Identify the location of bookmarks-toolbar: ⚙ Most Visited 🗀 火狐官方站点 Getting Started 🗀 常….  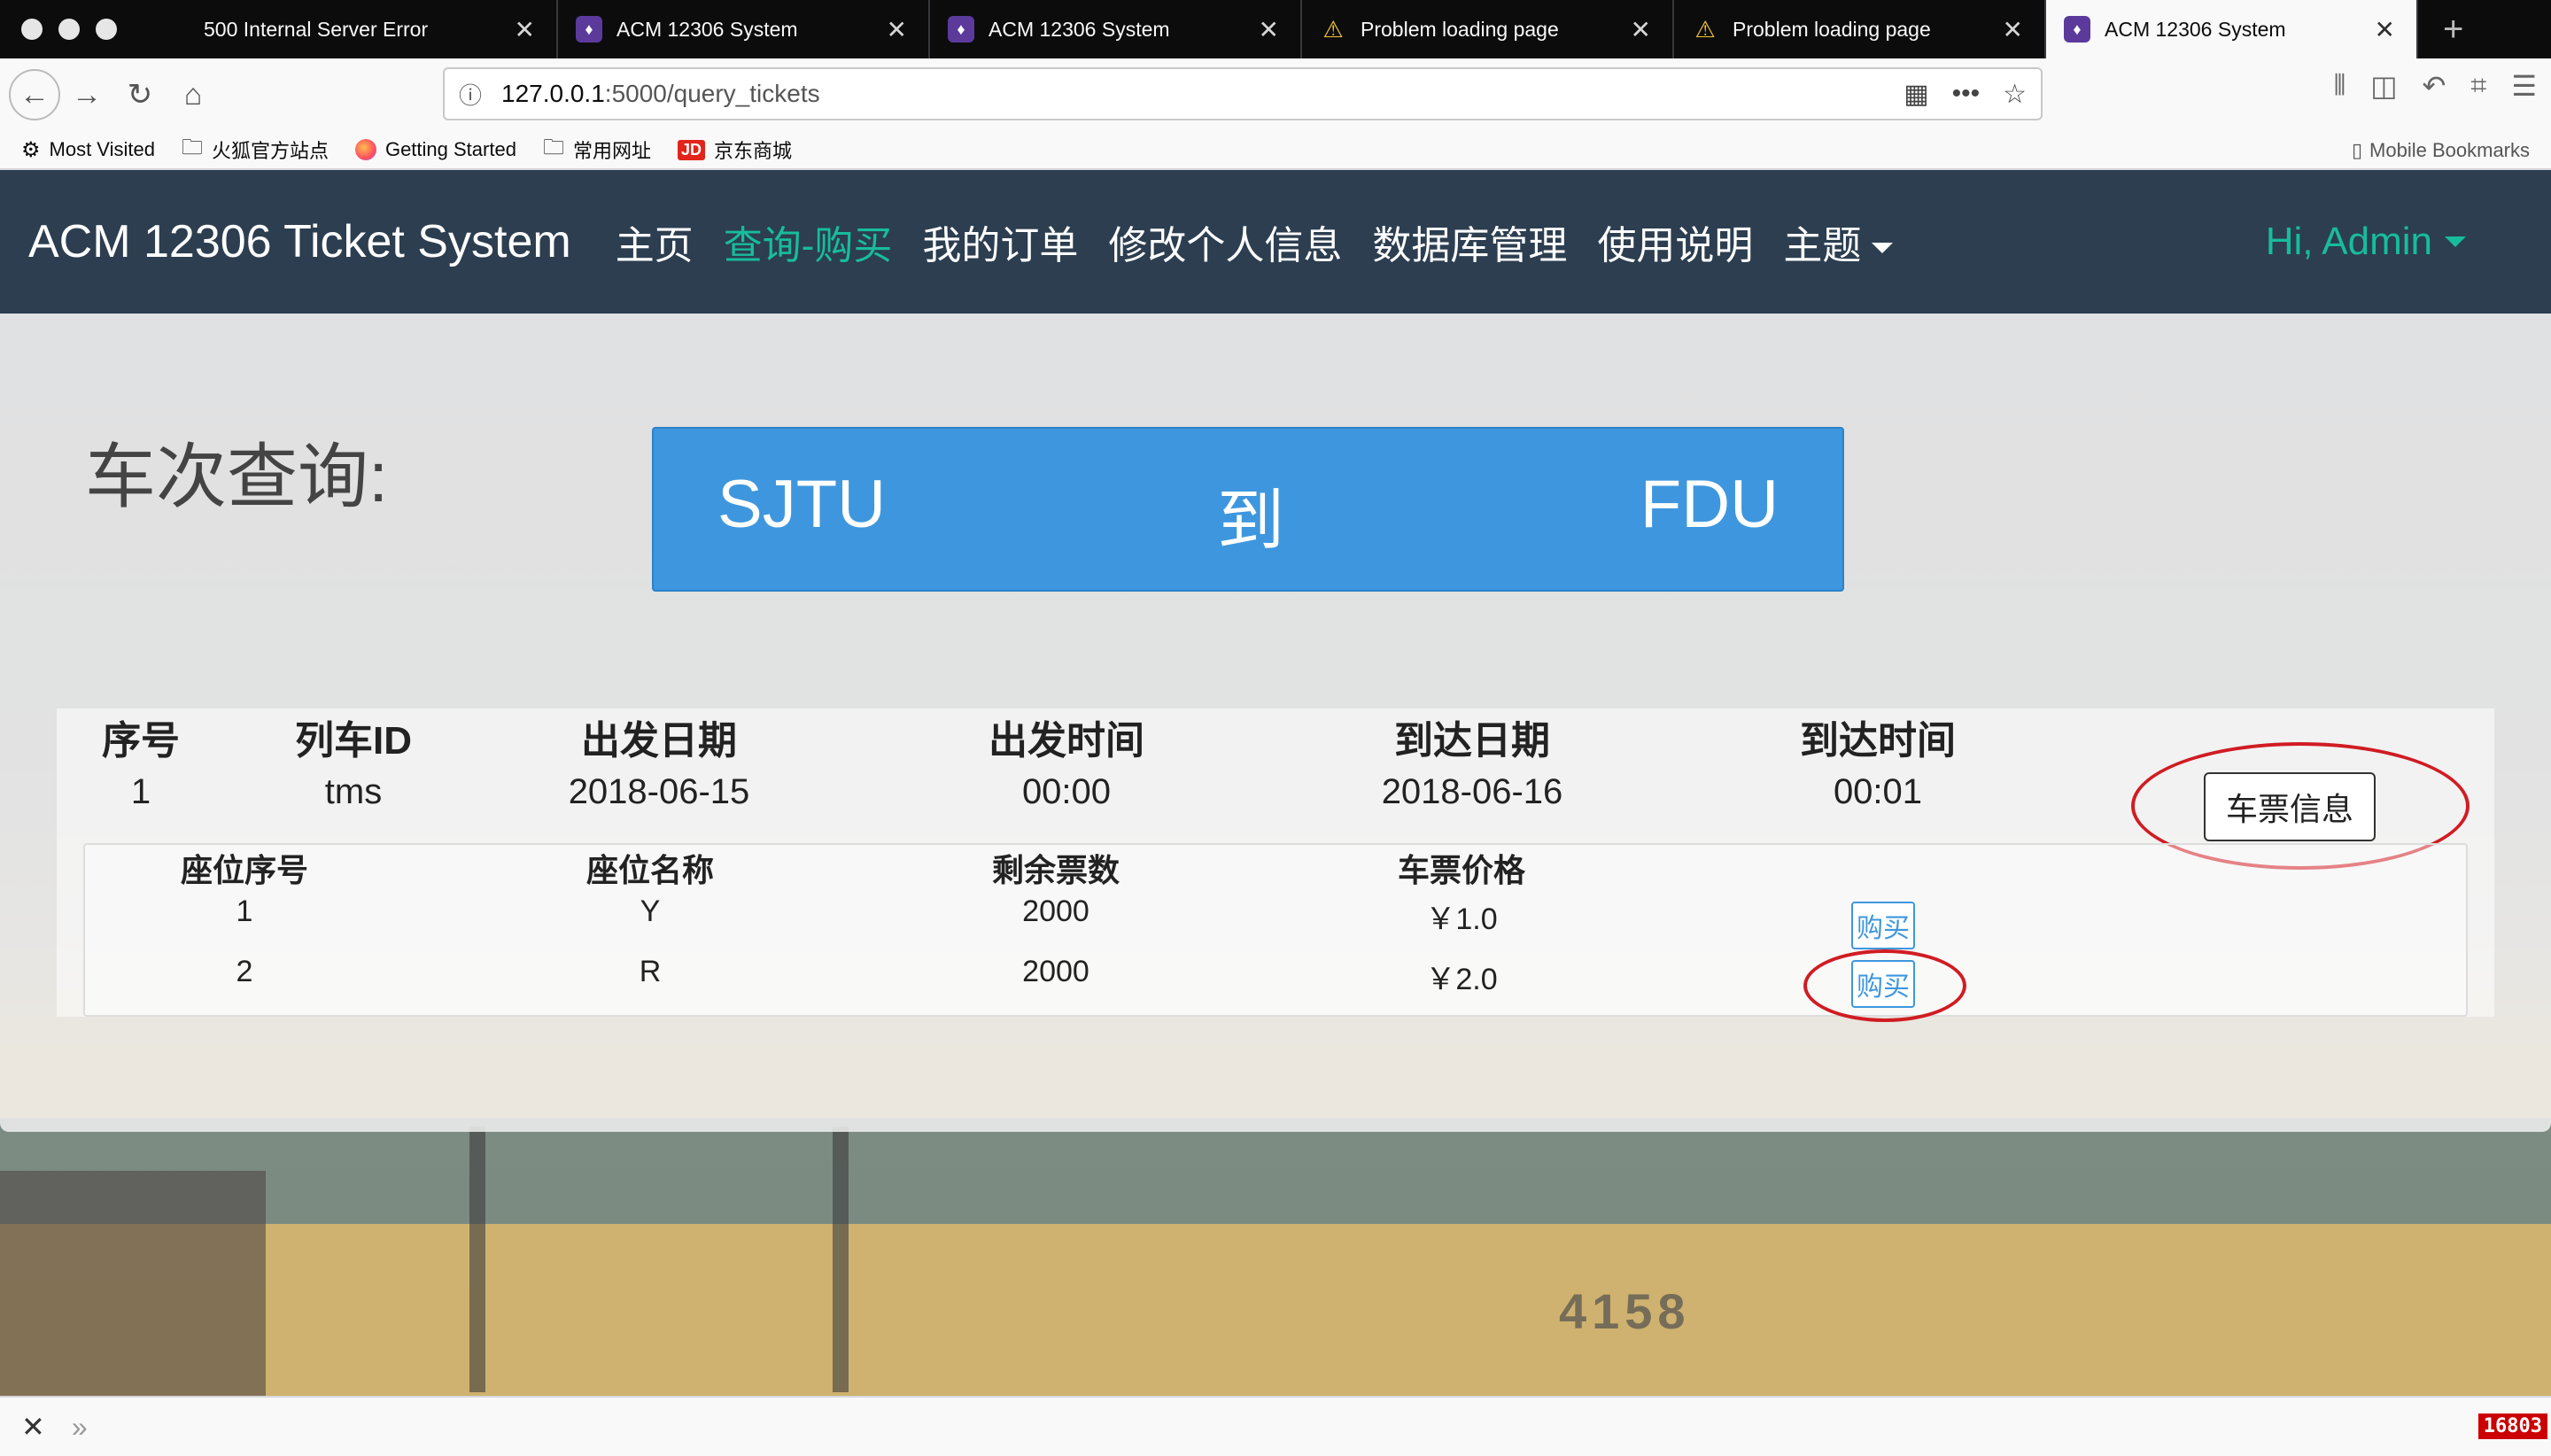
(1275, 150).